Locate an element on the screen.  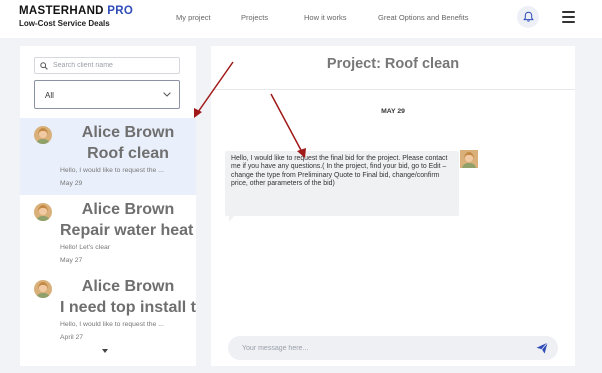
chat-title: Project: Roof clean is located at coordinates (393, 64).